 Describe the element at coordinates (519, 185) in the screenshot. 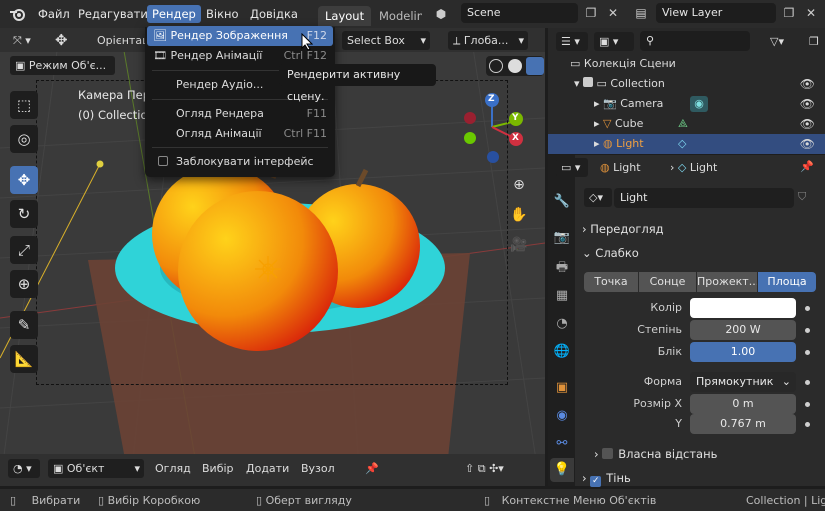

I see `zoom-icon: ⊕` at that location.